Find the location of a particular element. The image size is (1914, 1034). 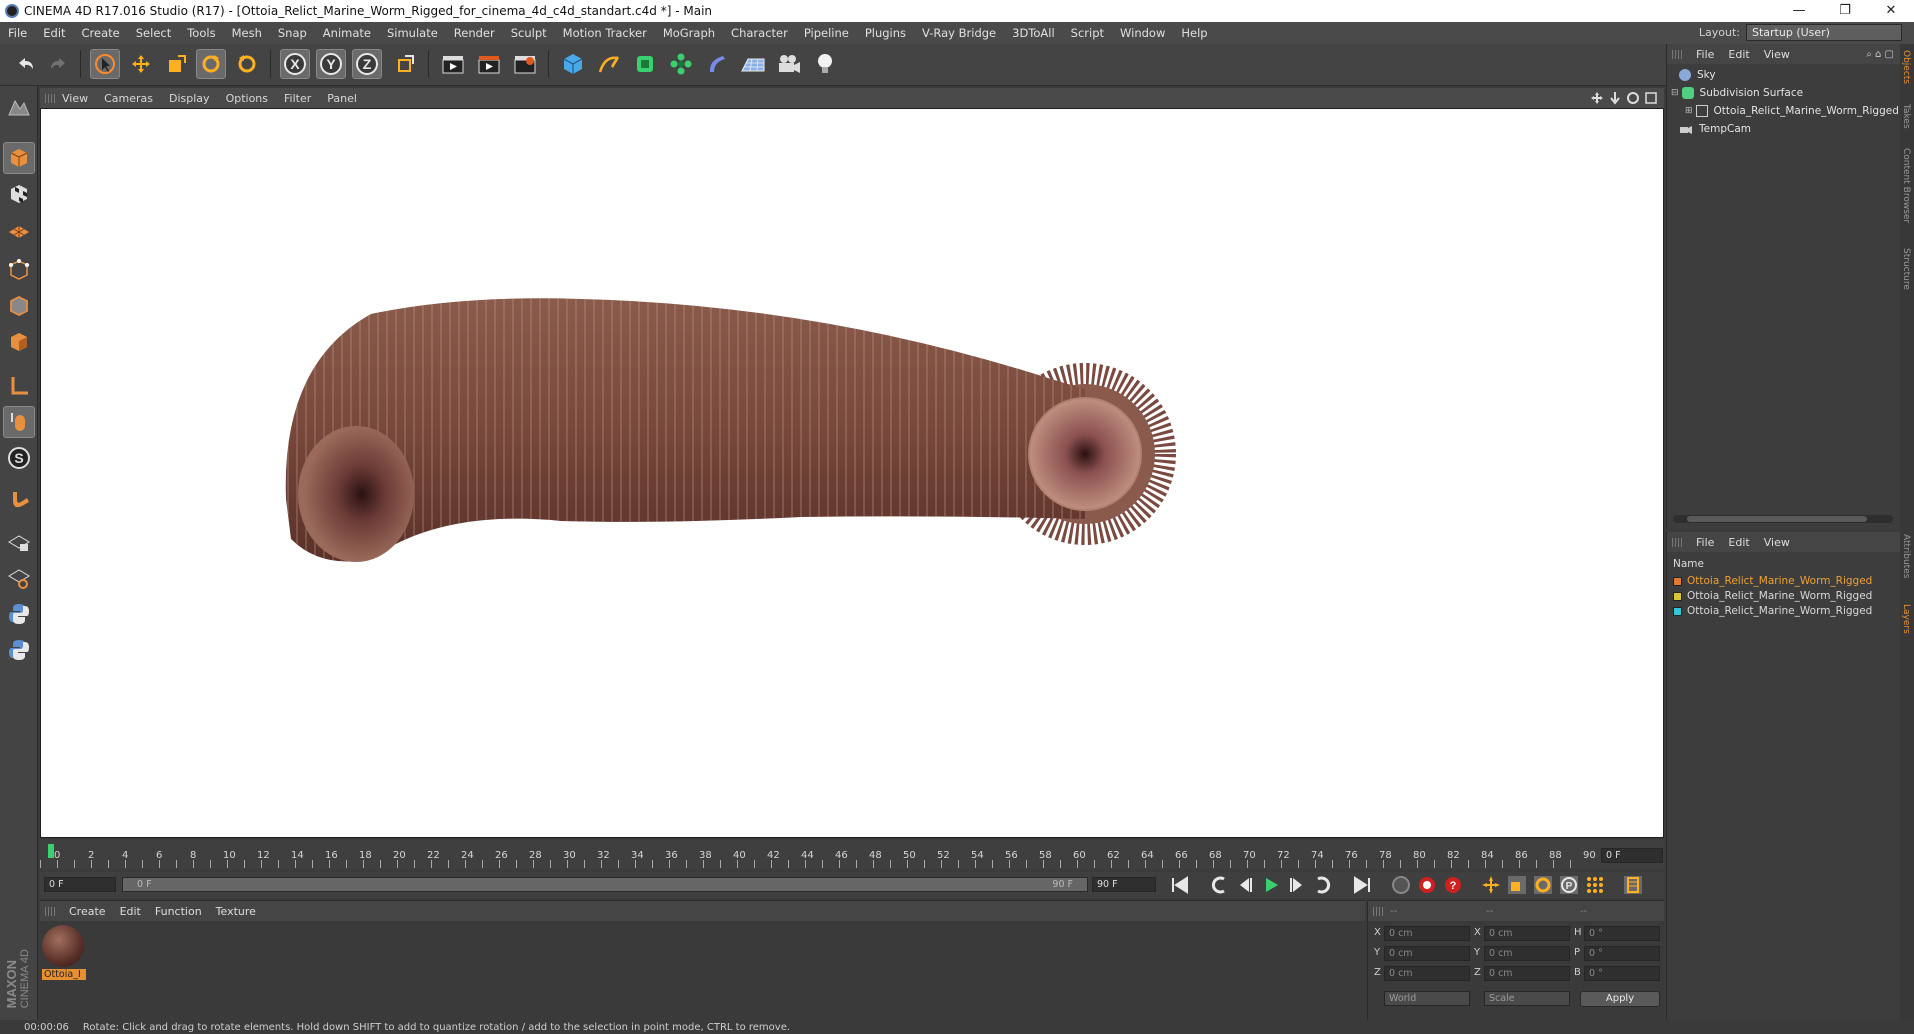

render-view-button is located at coordinates (453, 64).